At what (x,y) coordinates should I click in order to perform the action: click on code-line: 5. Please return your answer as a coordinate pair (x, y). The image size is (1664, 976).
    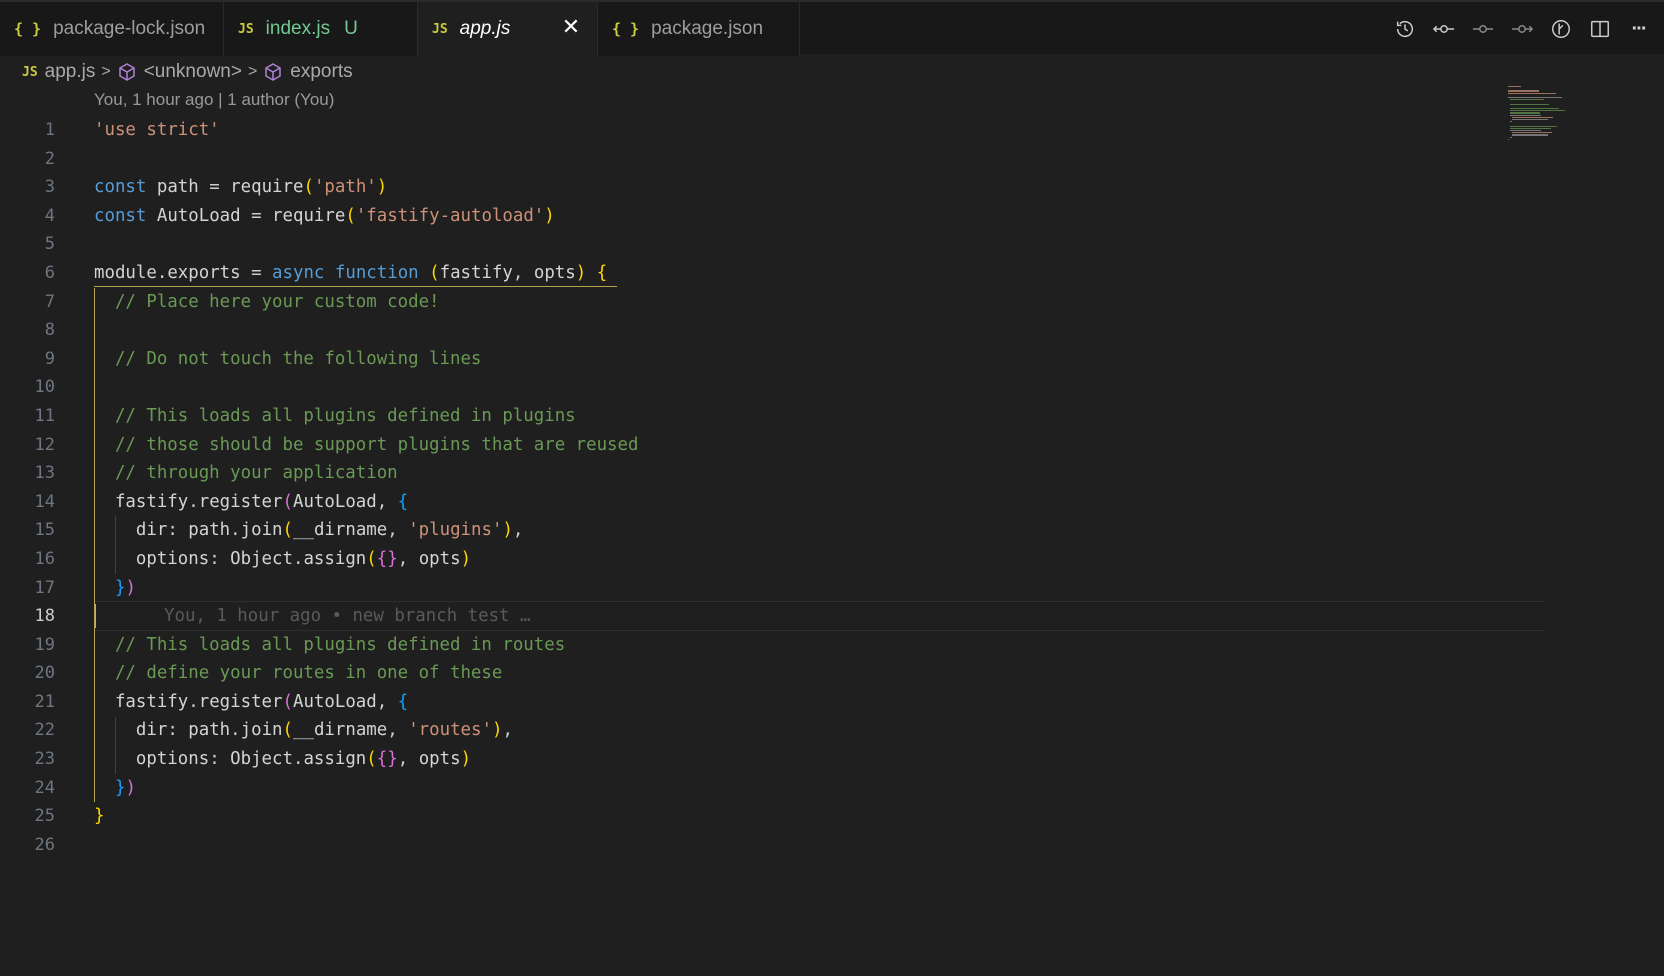
    Looking at the image, I should click on (772, 244).